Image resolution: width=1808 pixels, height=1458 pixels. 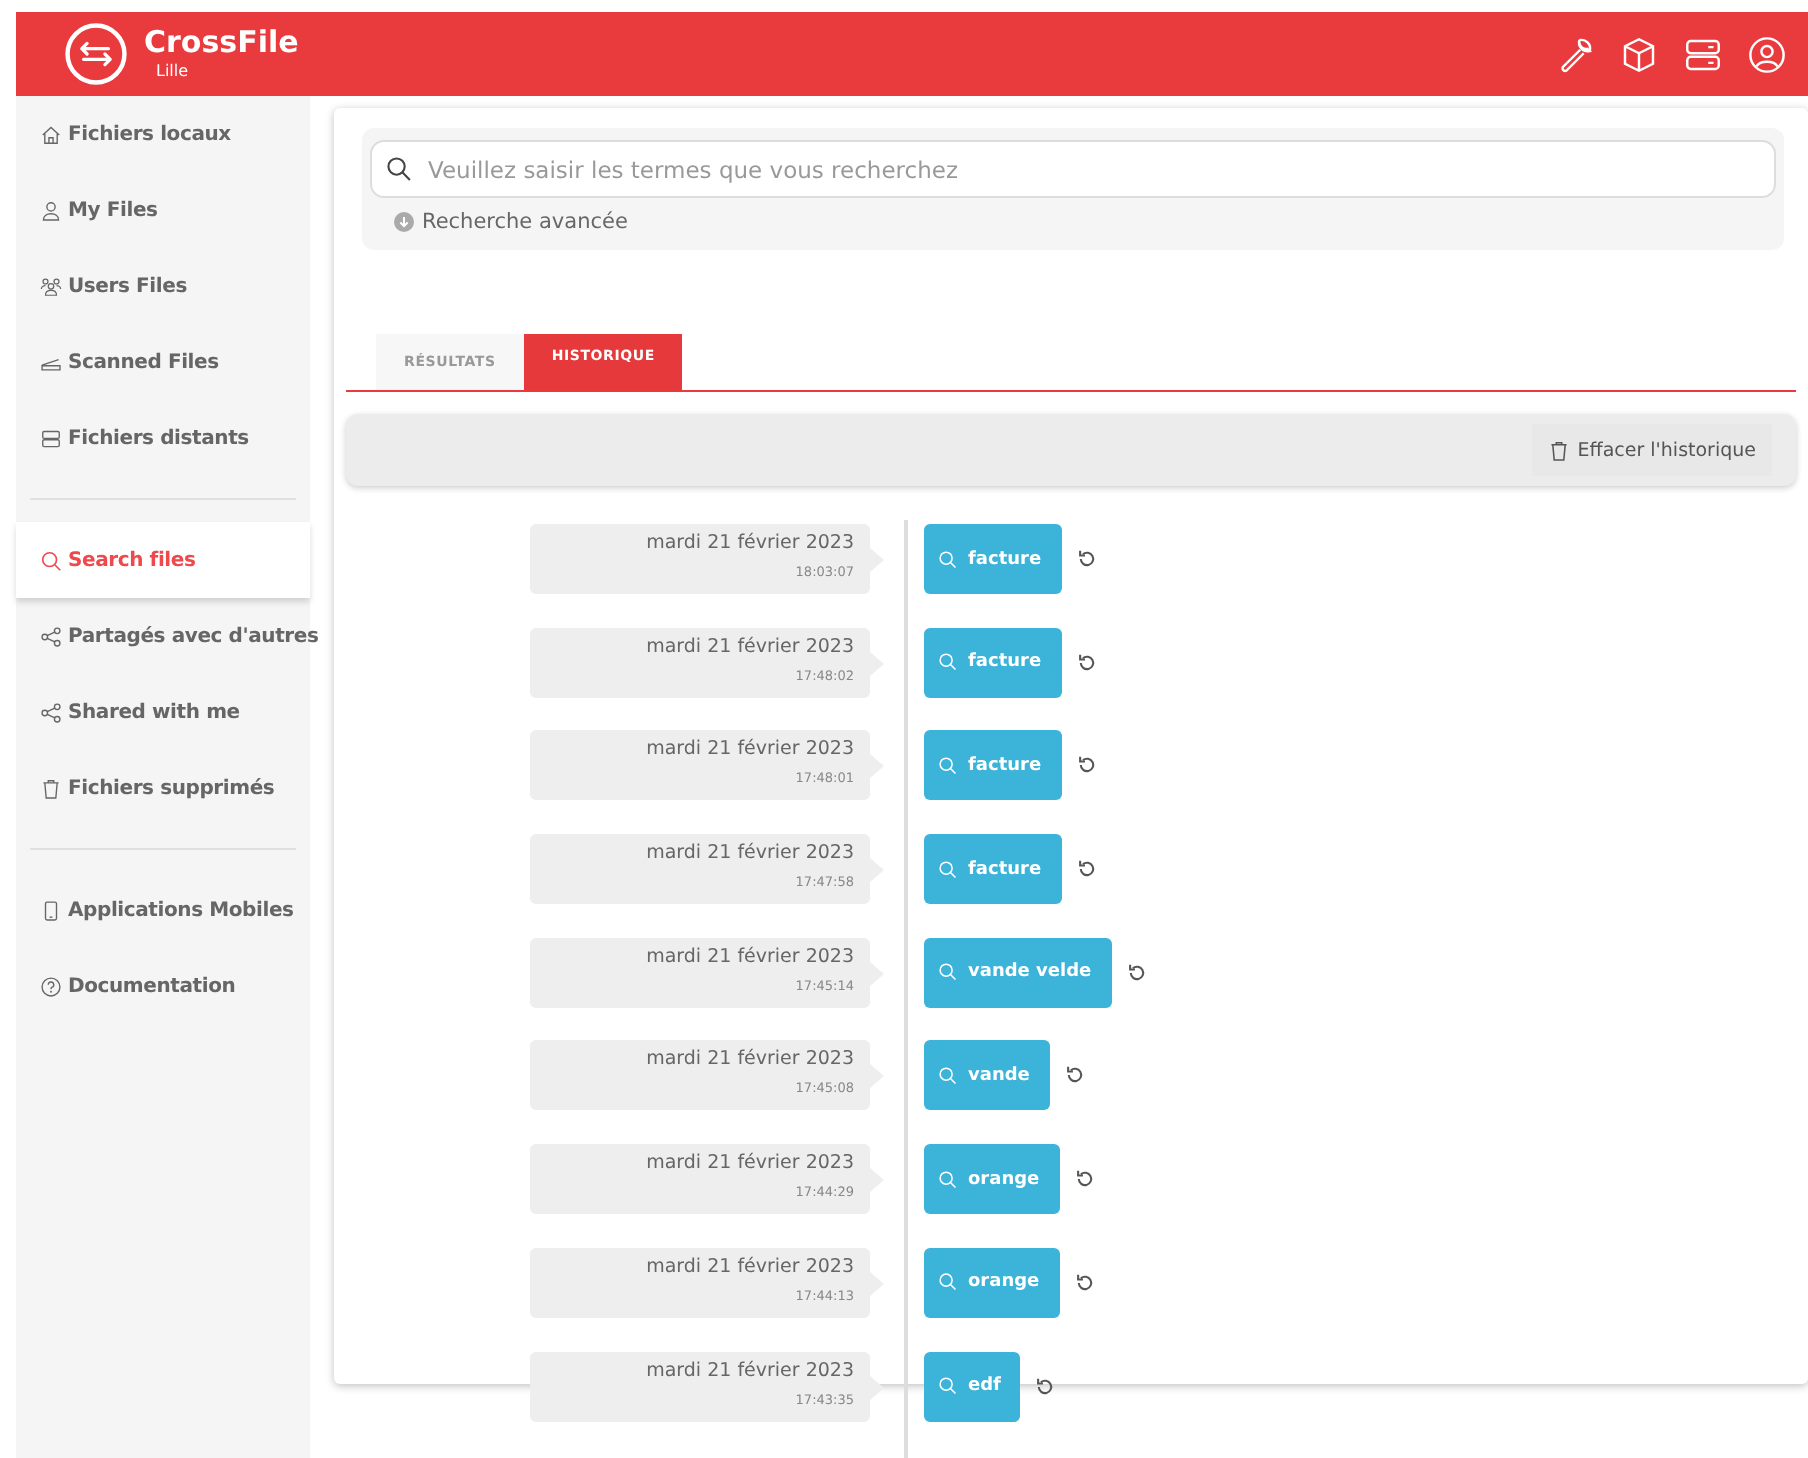 I want to click on arrow-down-icon, so click(x=404, y=222).